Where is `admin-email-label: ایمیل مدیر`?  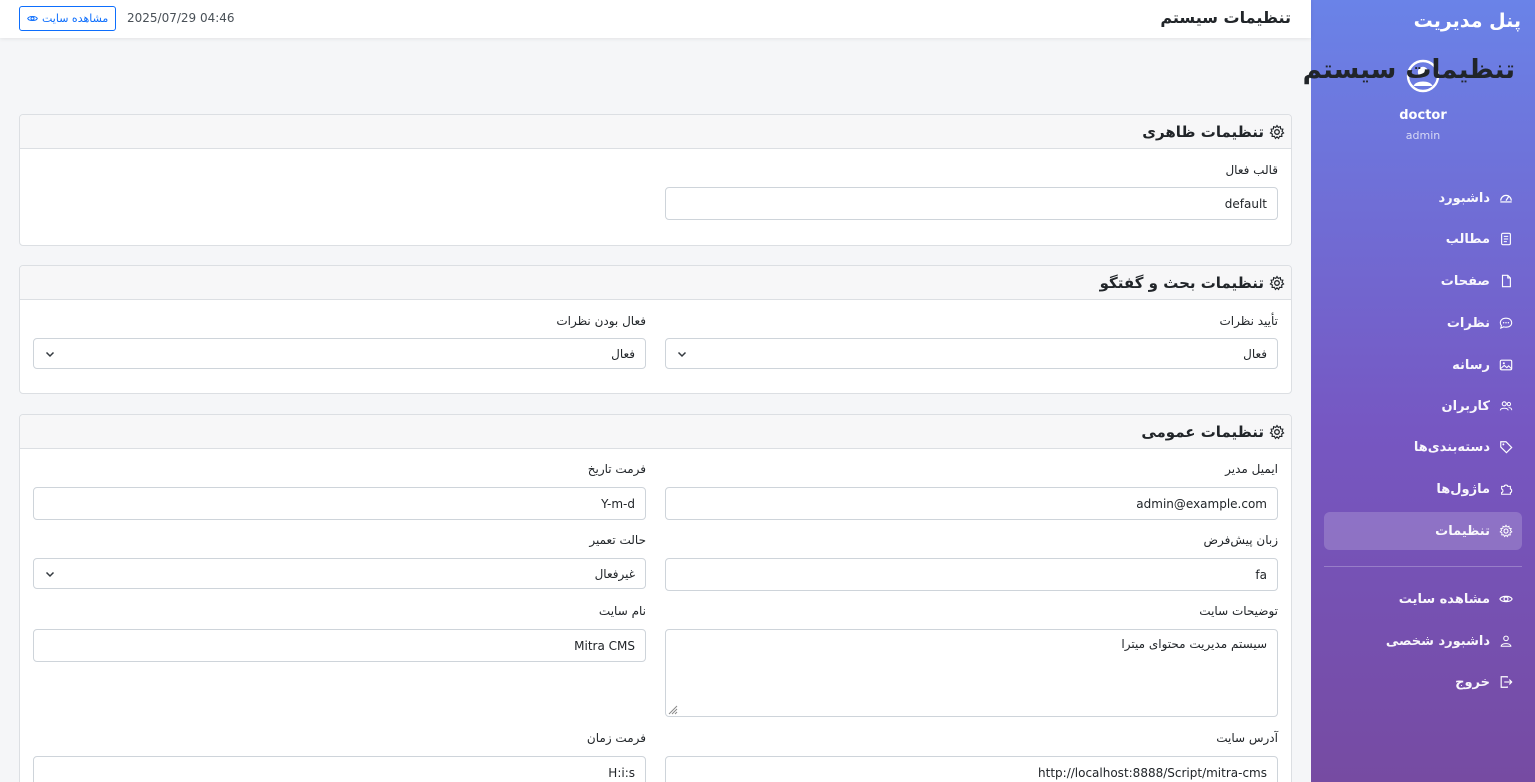 admin-email-label: ایمیل مدیر is located at coordinates (1251, 469).